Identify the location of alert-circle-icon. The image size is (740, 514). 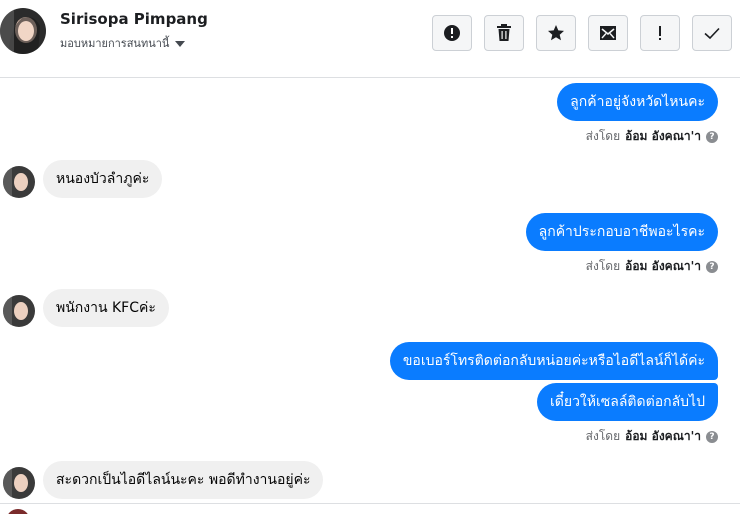
(452, 33).